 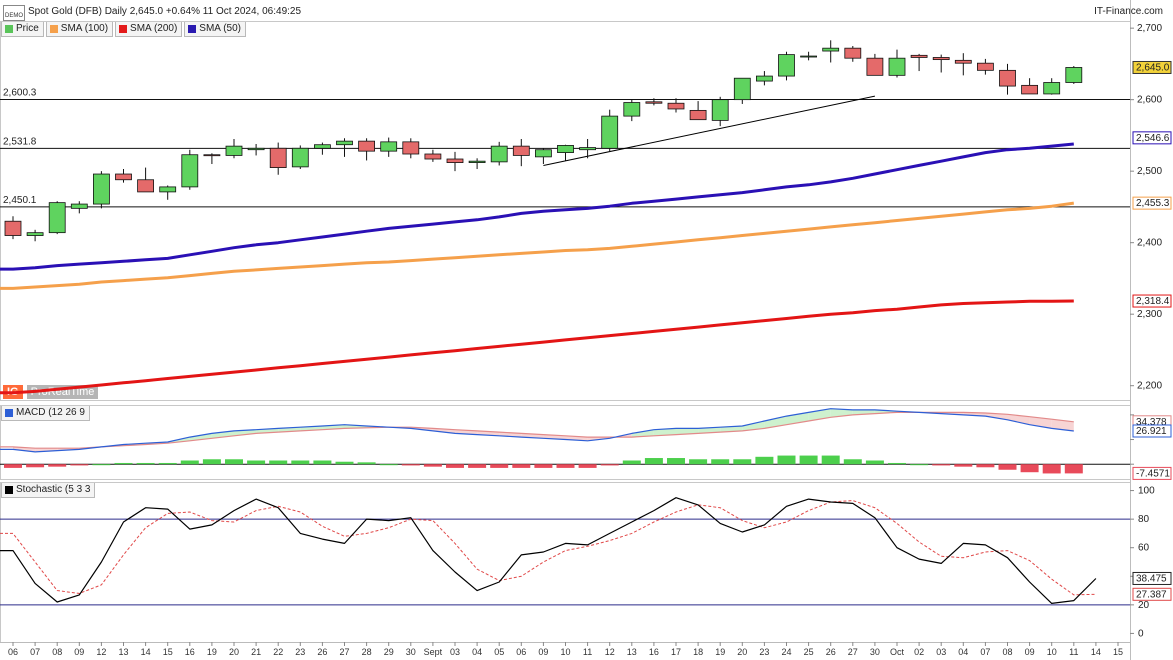 I want to click on stochastic-y-tick-label: 20, so click(x=1144, y=605).